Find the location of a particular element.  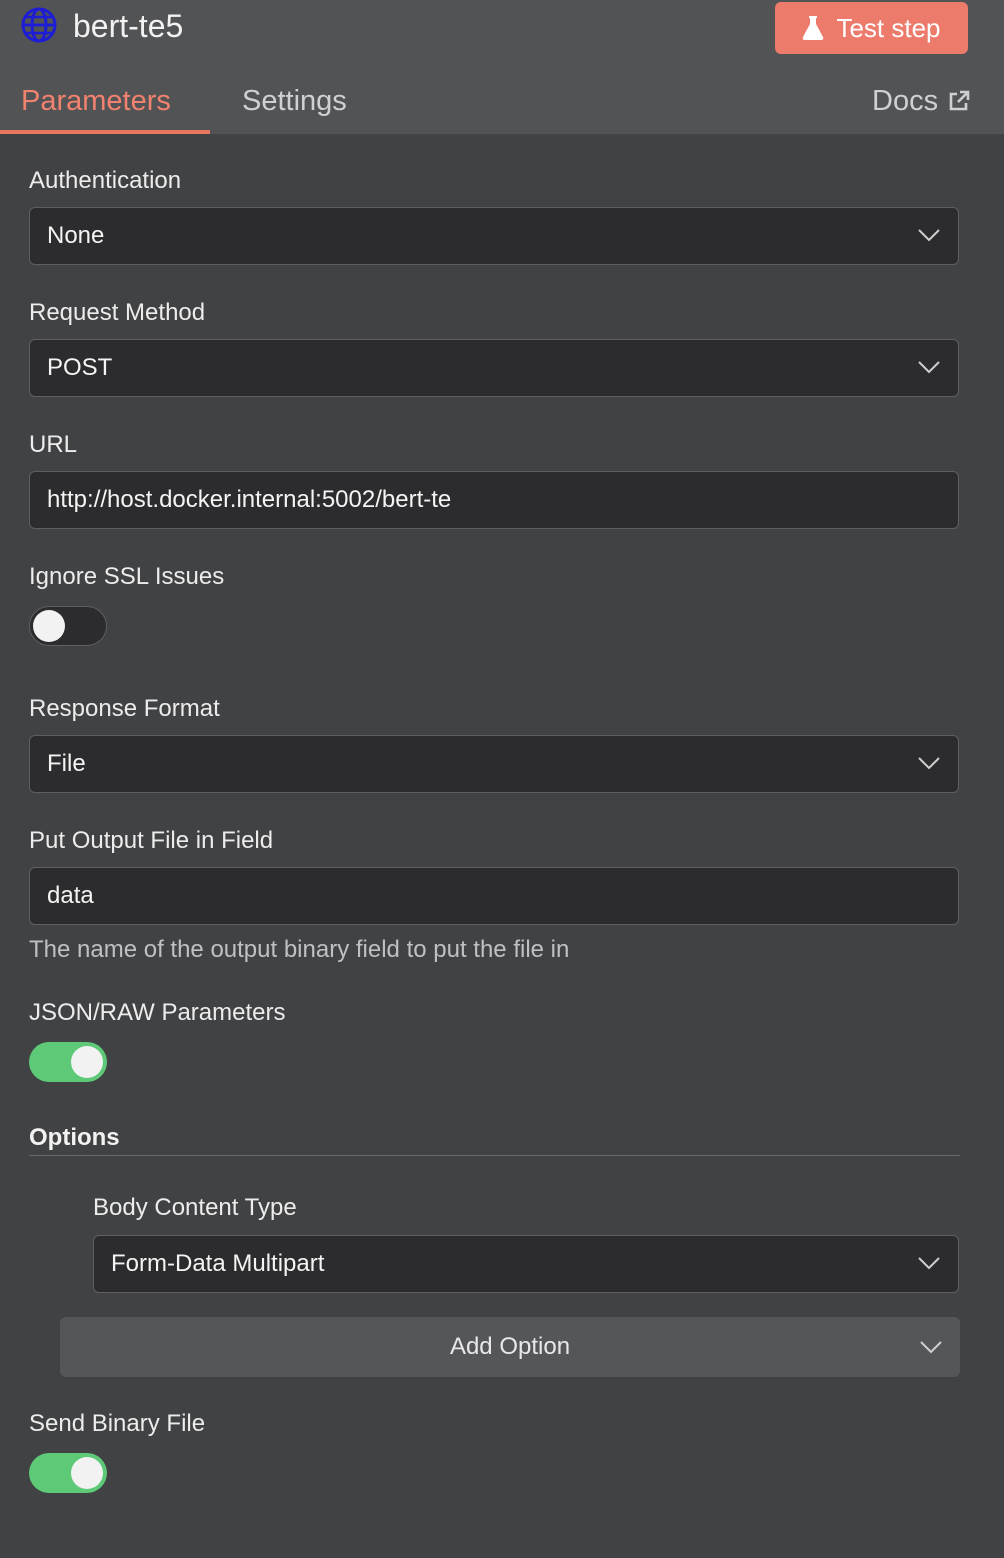

json-raw-label: JSON/RAW Parameters is located at coordinates (157, 1012).